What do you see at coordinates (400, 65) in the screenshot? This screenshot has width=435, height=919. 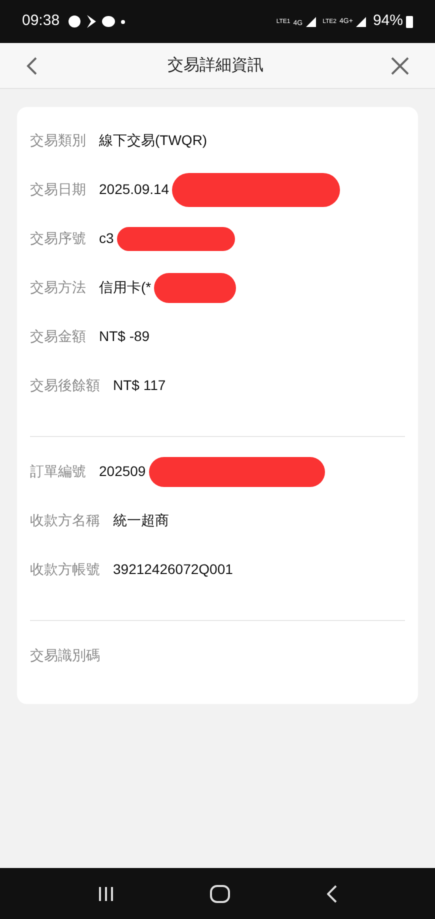 I see `close-button` at bounding box center [400, 65].